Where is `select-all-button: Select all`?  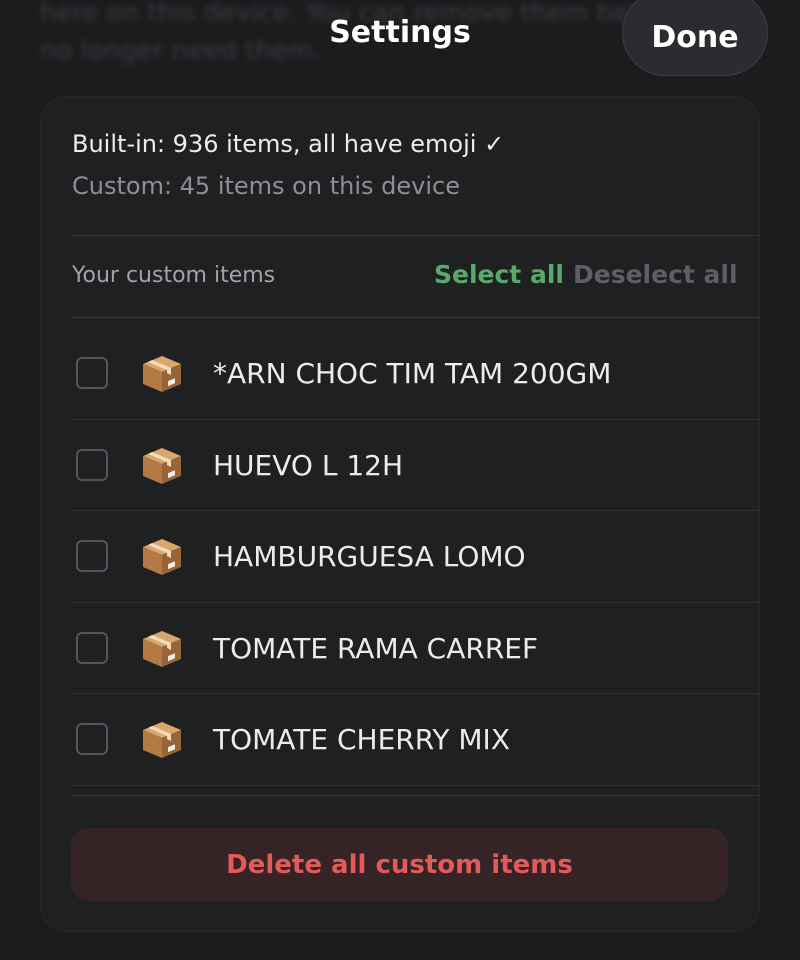
select-all-button: Select all is located at coordinates (499, 275).